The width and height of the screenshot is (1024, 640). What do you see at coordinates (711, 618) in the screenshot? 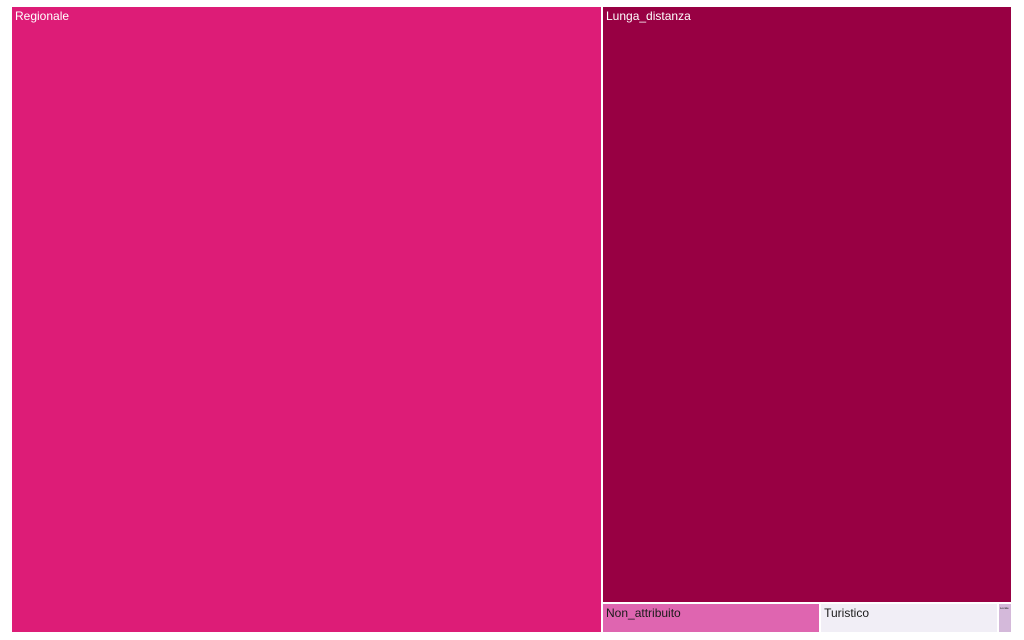
I see `treemap-tile-non-attribuito: Non_attribuito` at bounding box center [711, 618].